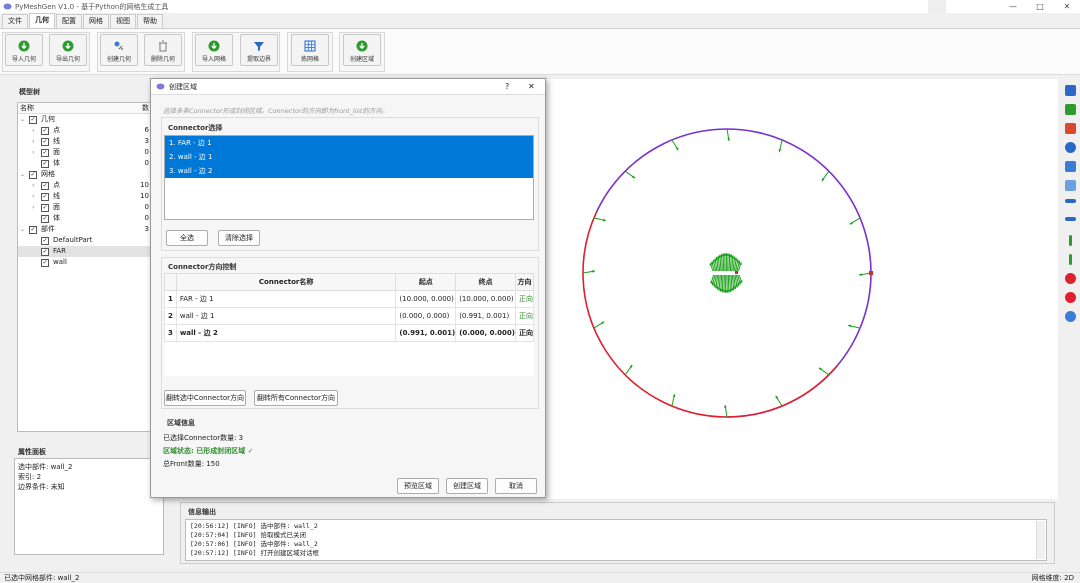  I want to click on axis-y-minus-icon, so click(1070, 259).